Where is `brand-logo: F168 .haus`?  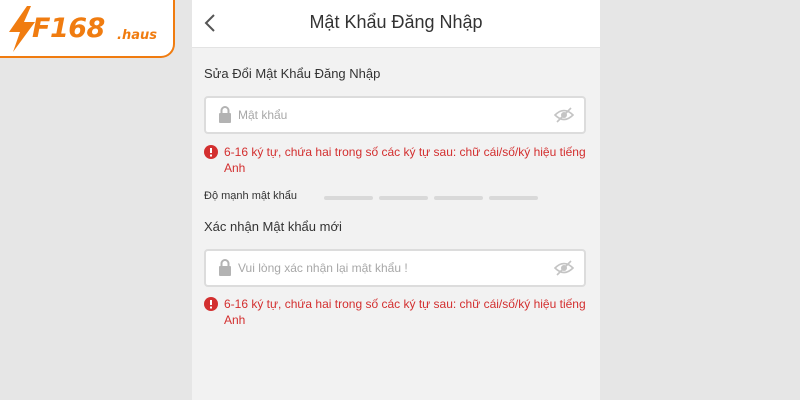
brand-logo: F168 .haus is located at coordinates (87, 29).